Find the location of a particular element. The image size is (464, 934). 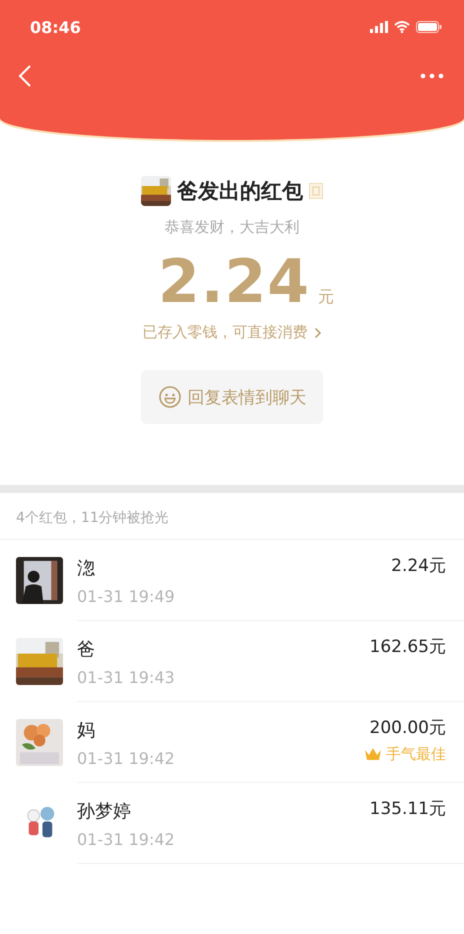

status-time: 08:46 is located at coordinates (55, 27).